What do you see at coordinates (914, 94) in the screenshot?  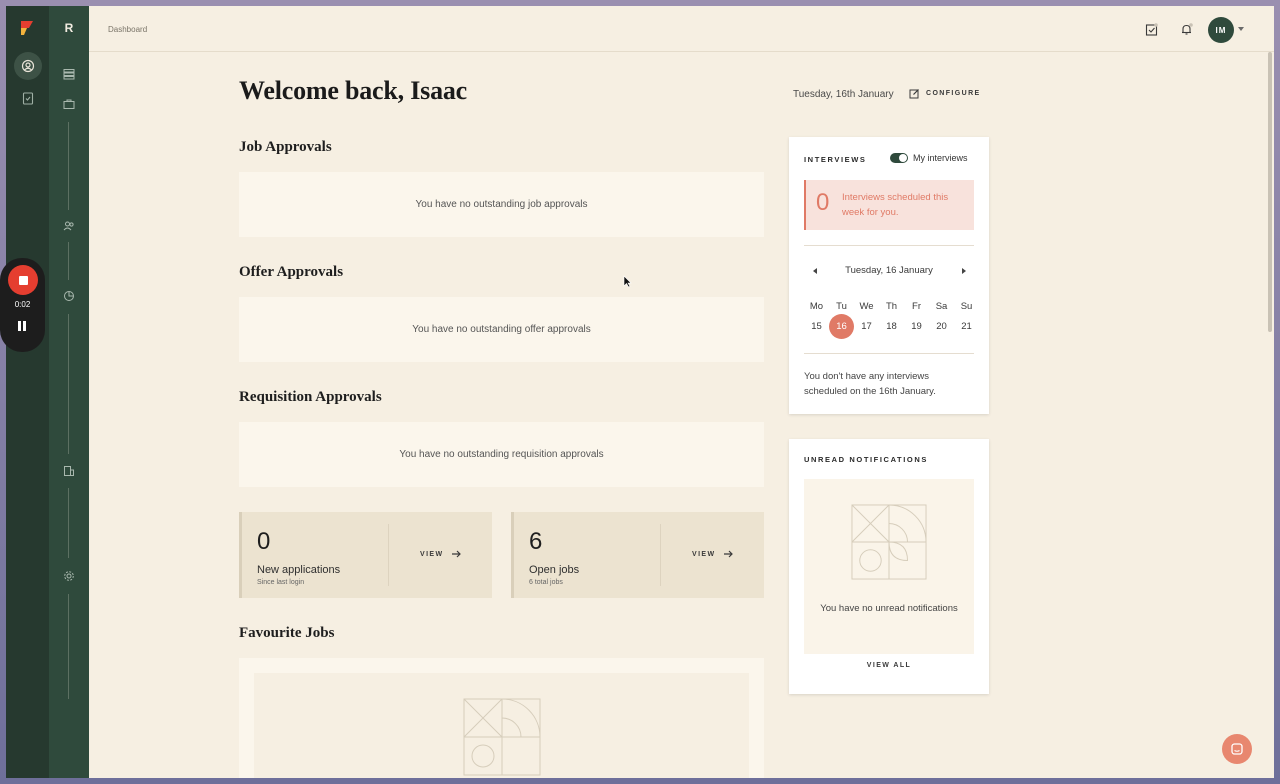 I see `edit-icon` at bounding box center [914, 94].